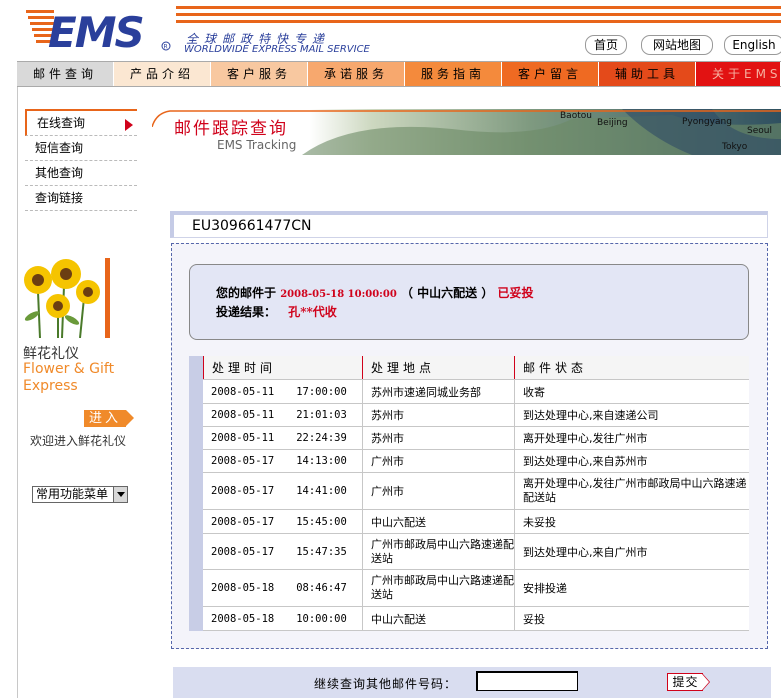 The image size is (781, 698). Describe the element at coordinates (259, 74) in the screenshot. I see `nav-item-customer-service: 客户服务` at that location.